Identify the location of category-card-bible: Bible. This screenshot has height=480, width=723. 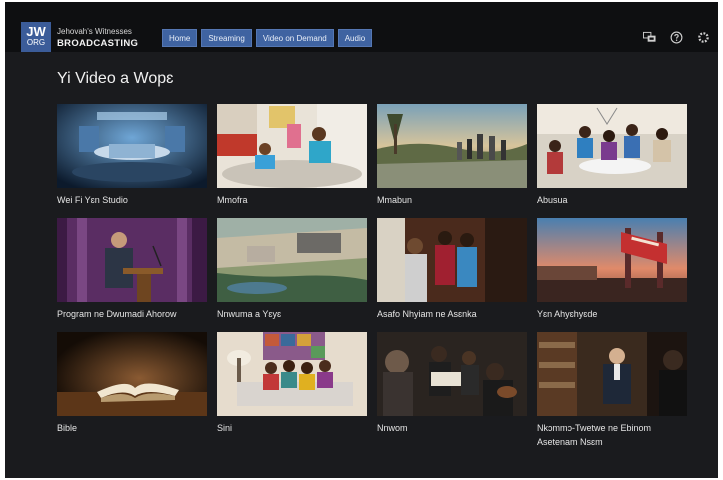
(132, 389).